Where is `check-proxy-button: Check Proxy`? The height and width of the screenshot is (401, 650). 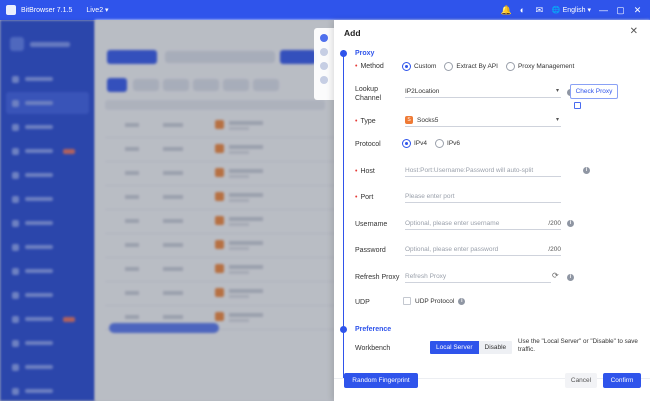 check-proxy-button: Check Proxy is located at coordinates (594, 91).